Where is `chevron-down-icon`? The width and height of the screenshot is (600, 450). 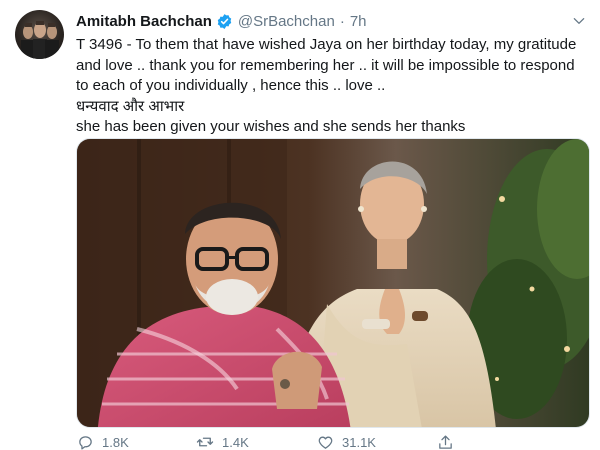 chevron-down-icon is located at coordinates (579, 21).